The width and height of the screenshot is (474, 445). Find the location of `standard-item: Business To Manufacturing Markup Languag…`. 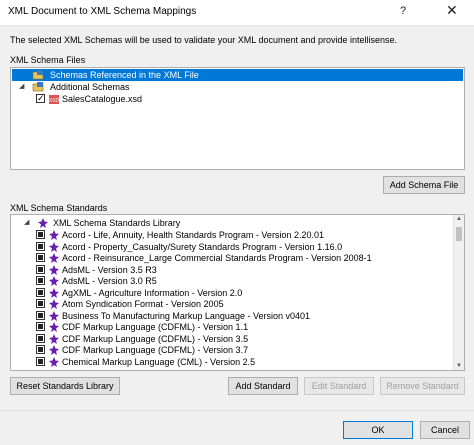

standard-item: Business To Manufacturing Markup Languag… is located at coordinates (232, 316).